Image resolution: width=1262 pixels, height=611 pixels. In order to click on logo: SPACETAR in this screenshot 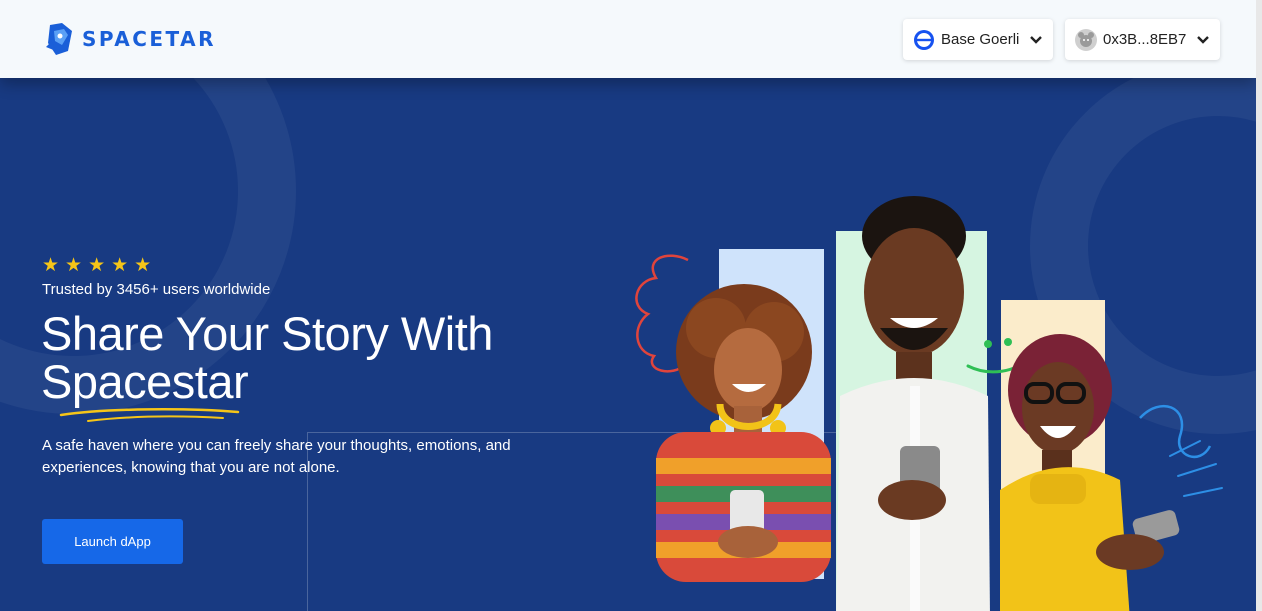, I will do `click(130, 39)`.